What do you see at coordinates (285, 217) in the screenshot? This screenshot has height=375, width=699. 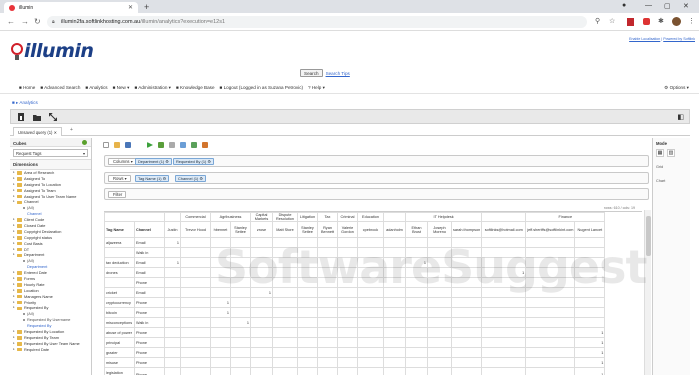 I see `department-header: Dispute Resolution` at bounding box center [285, 217].